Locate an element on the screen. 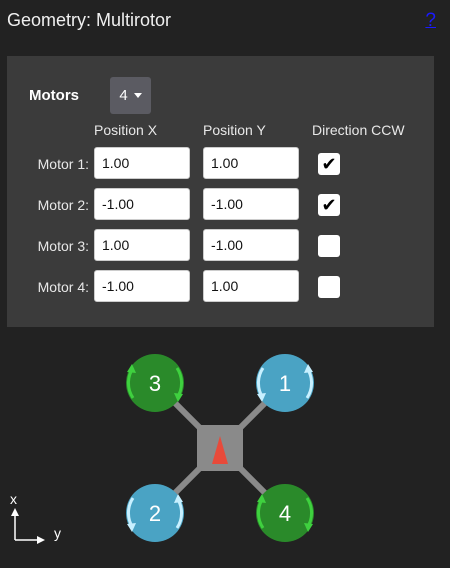  x-axis-label: x is located at coordinates (13, 499).